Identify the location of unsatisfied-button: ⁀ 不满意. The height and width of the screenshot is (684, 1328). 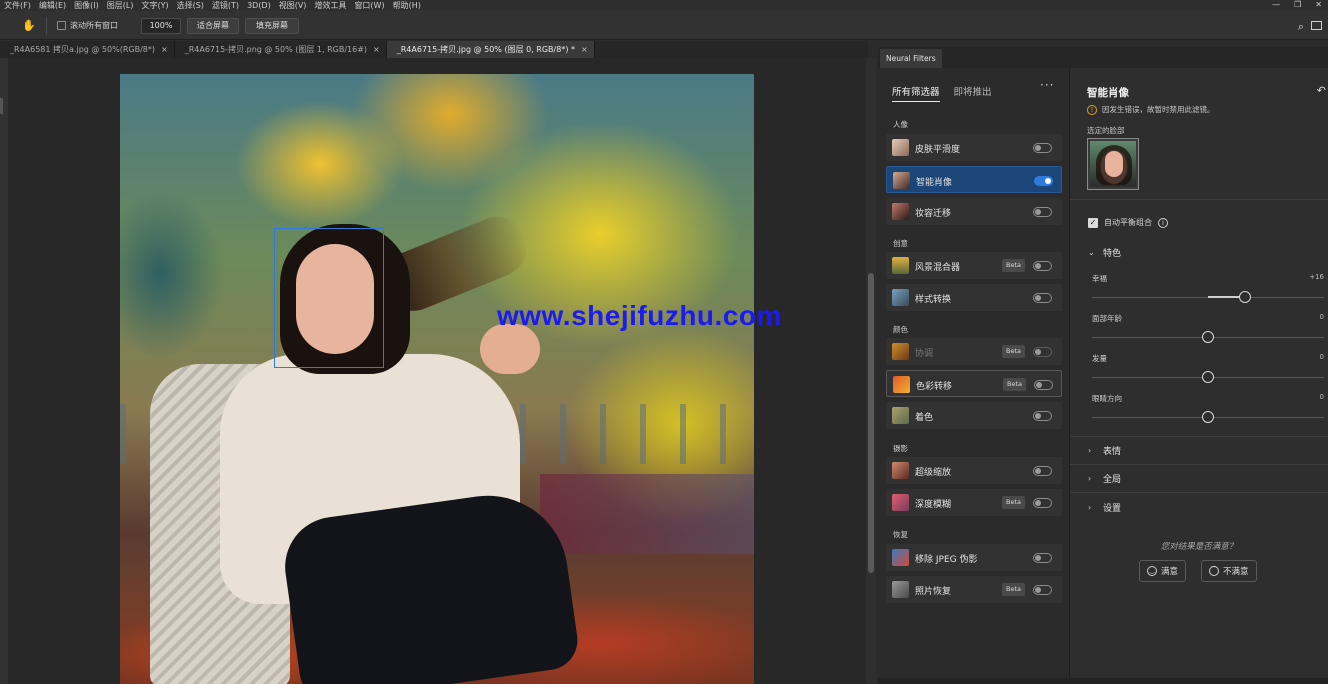
(1229, 571).